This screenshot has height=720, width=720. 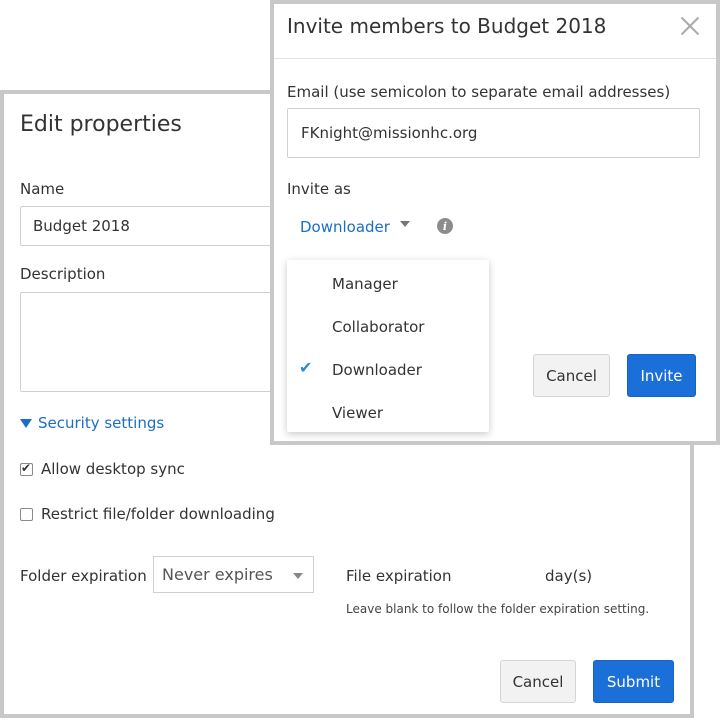 I want to click on file-expiration-label: File expiration, so click(x=399, y=576).